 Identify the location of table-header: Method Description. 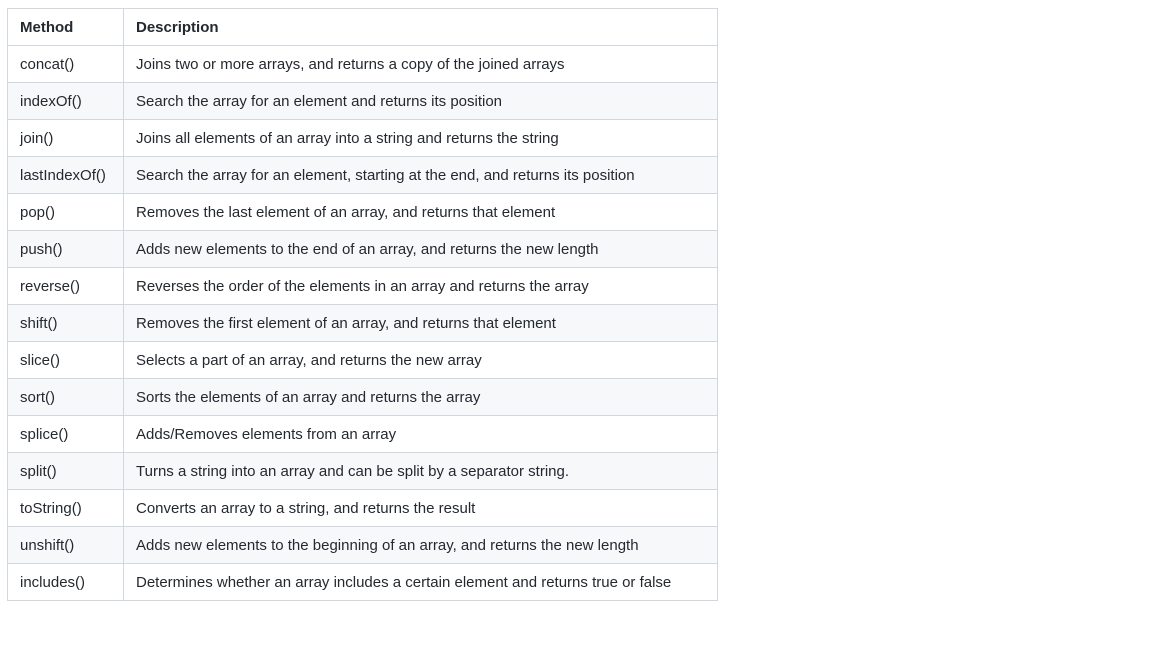
(362, 27).